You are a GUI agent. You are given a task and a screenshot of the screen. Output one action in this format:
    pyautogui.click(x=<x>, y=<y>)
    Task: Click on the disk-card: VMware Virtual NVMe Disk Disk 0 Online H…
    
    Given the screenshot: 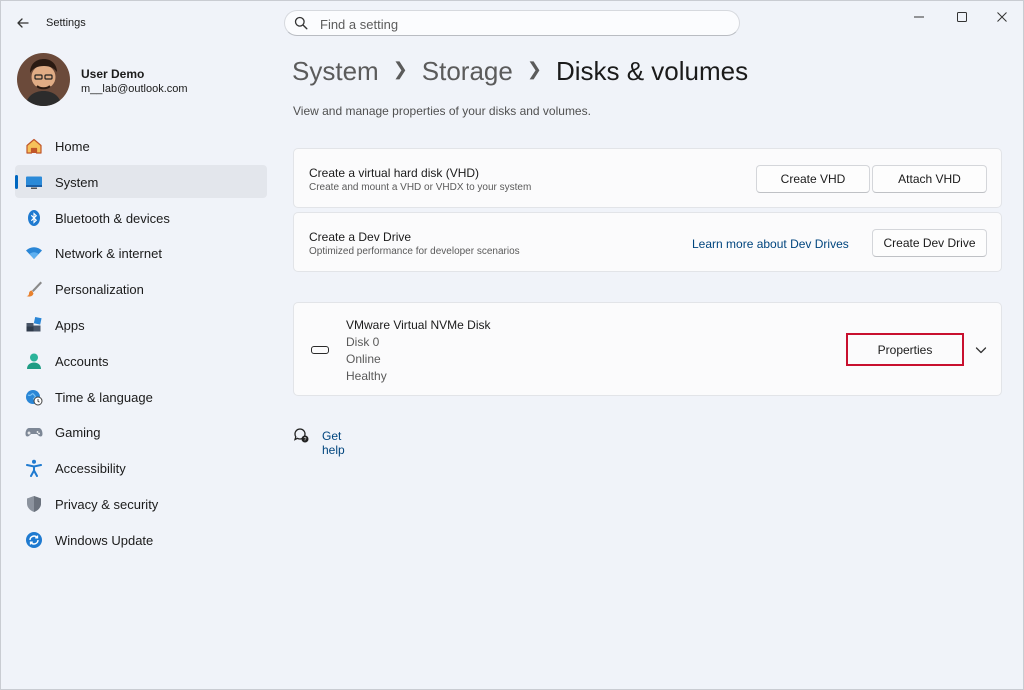 What is the action you would take?
    pyautogui.click(x=647, y=349)
    